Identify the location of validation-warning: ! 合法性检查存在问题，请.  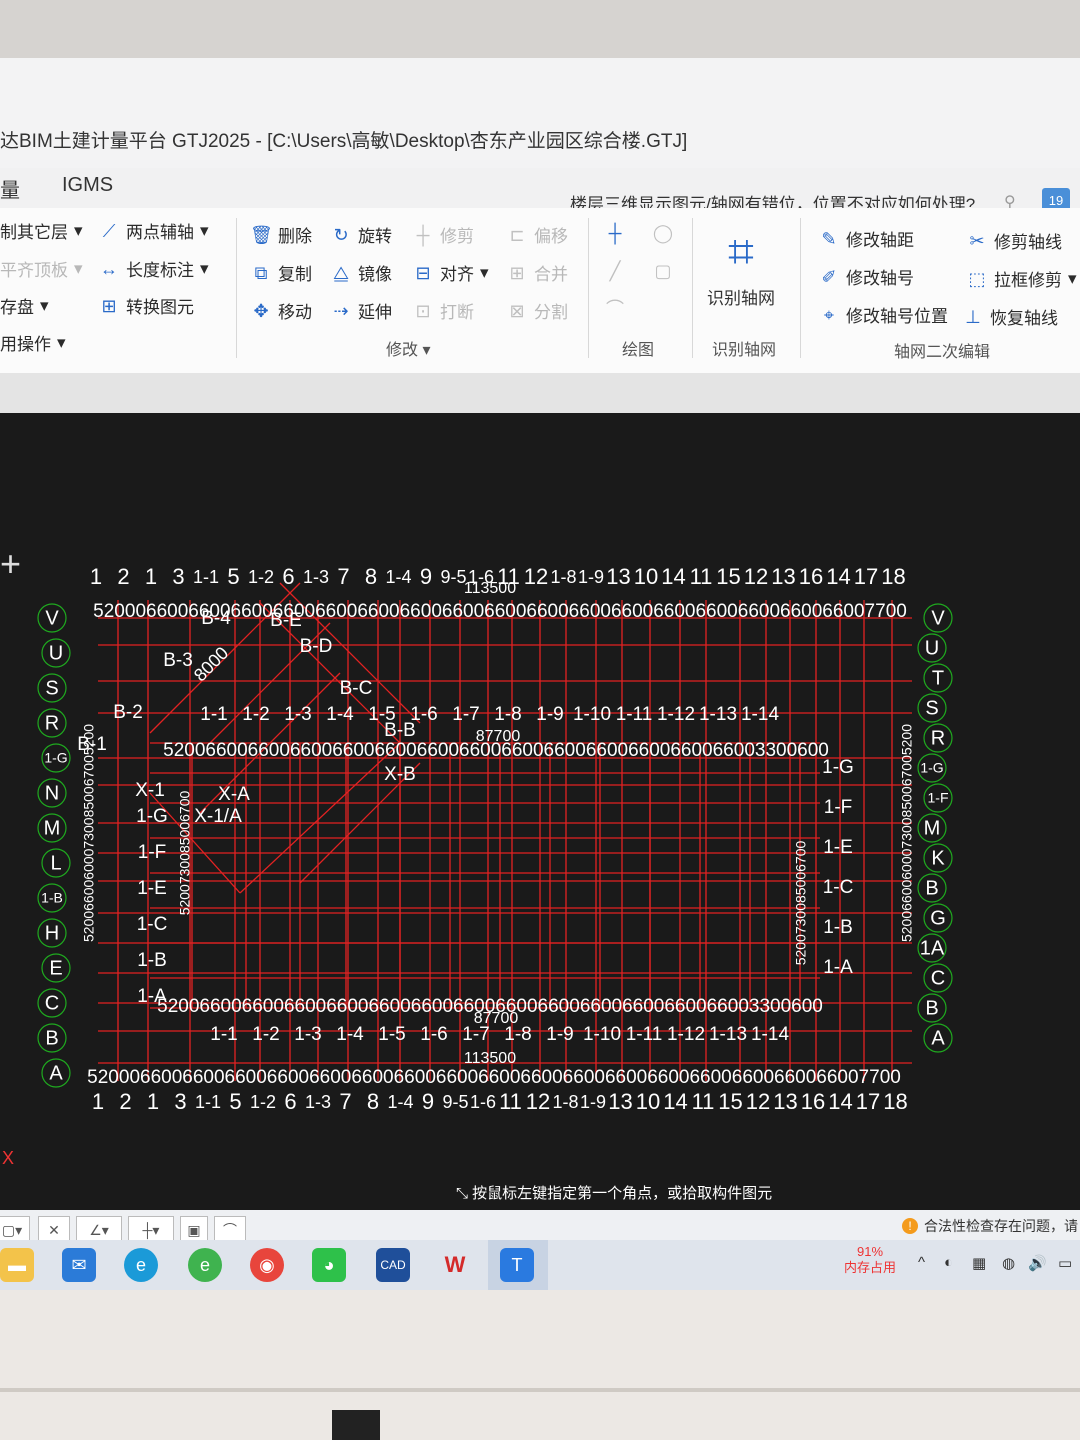
(990, 1226).